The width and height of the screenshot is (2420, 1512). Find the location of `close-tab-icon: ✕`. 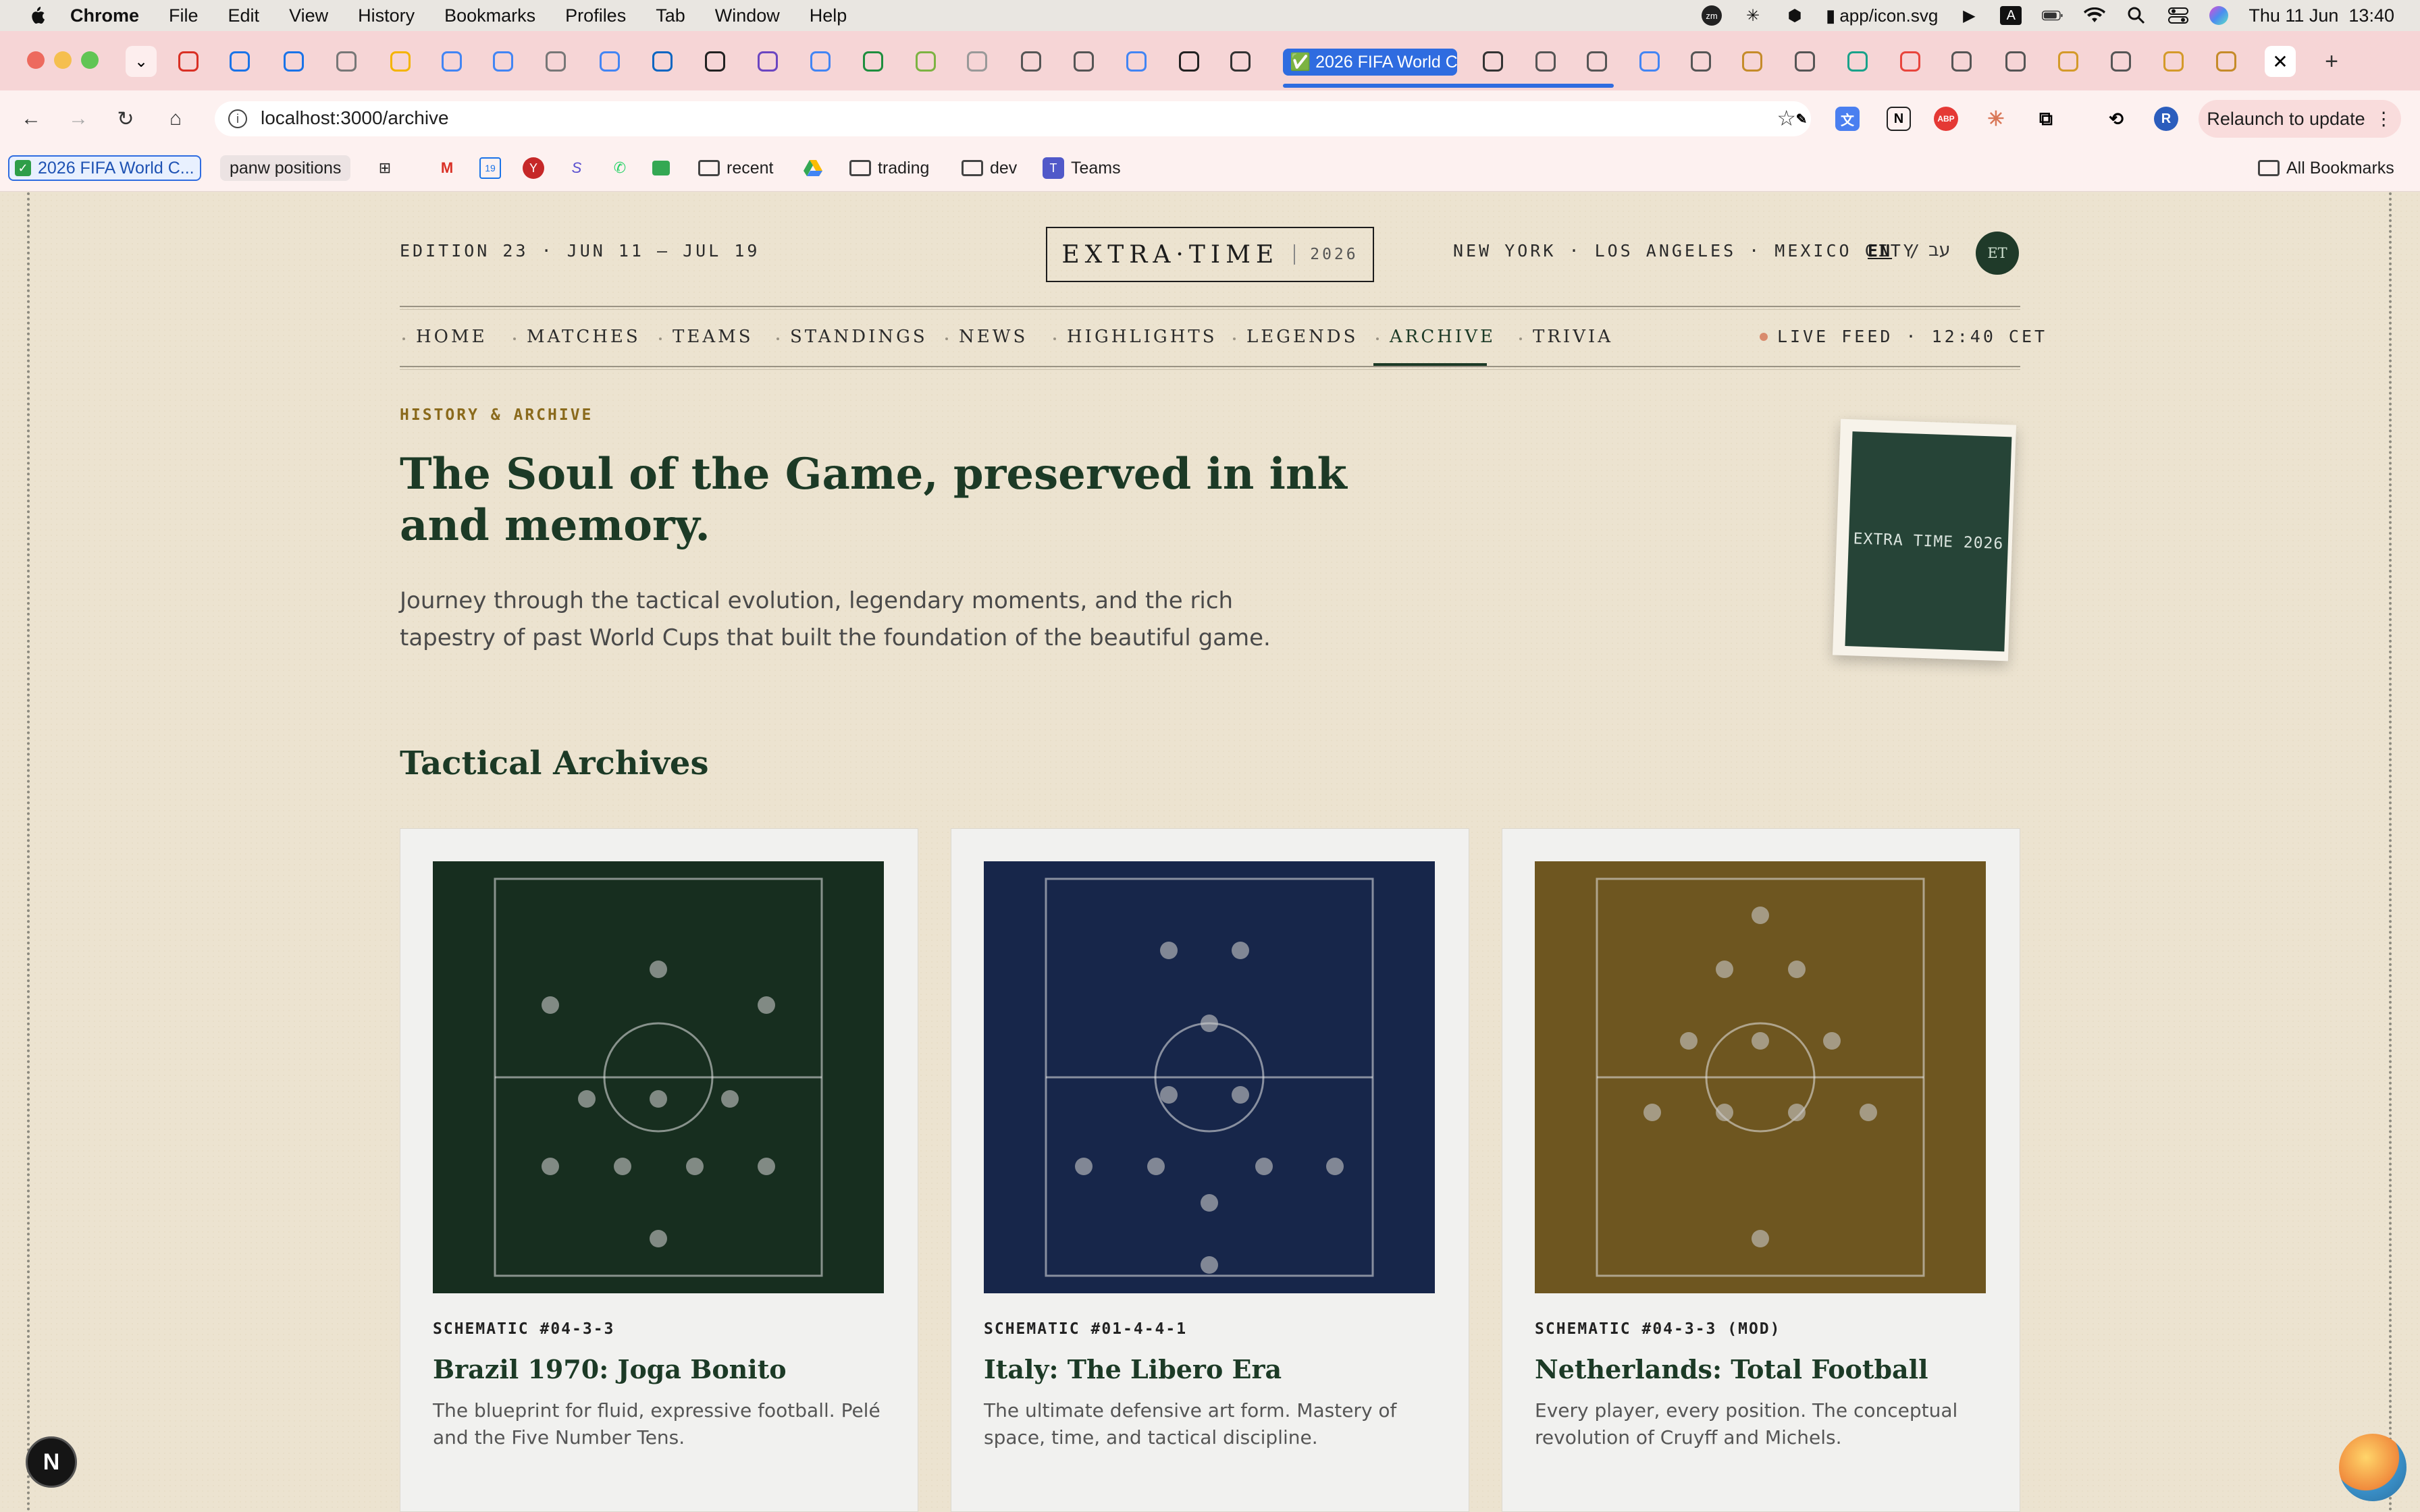

close-tab-icon: ✕ is located at coordinates (2280, 61).